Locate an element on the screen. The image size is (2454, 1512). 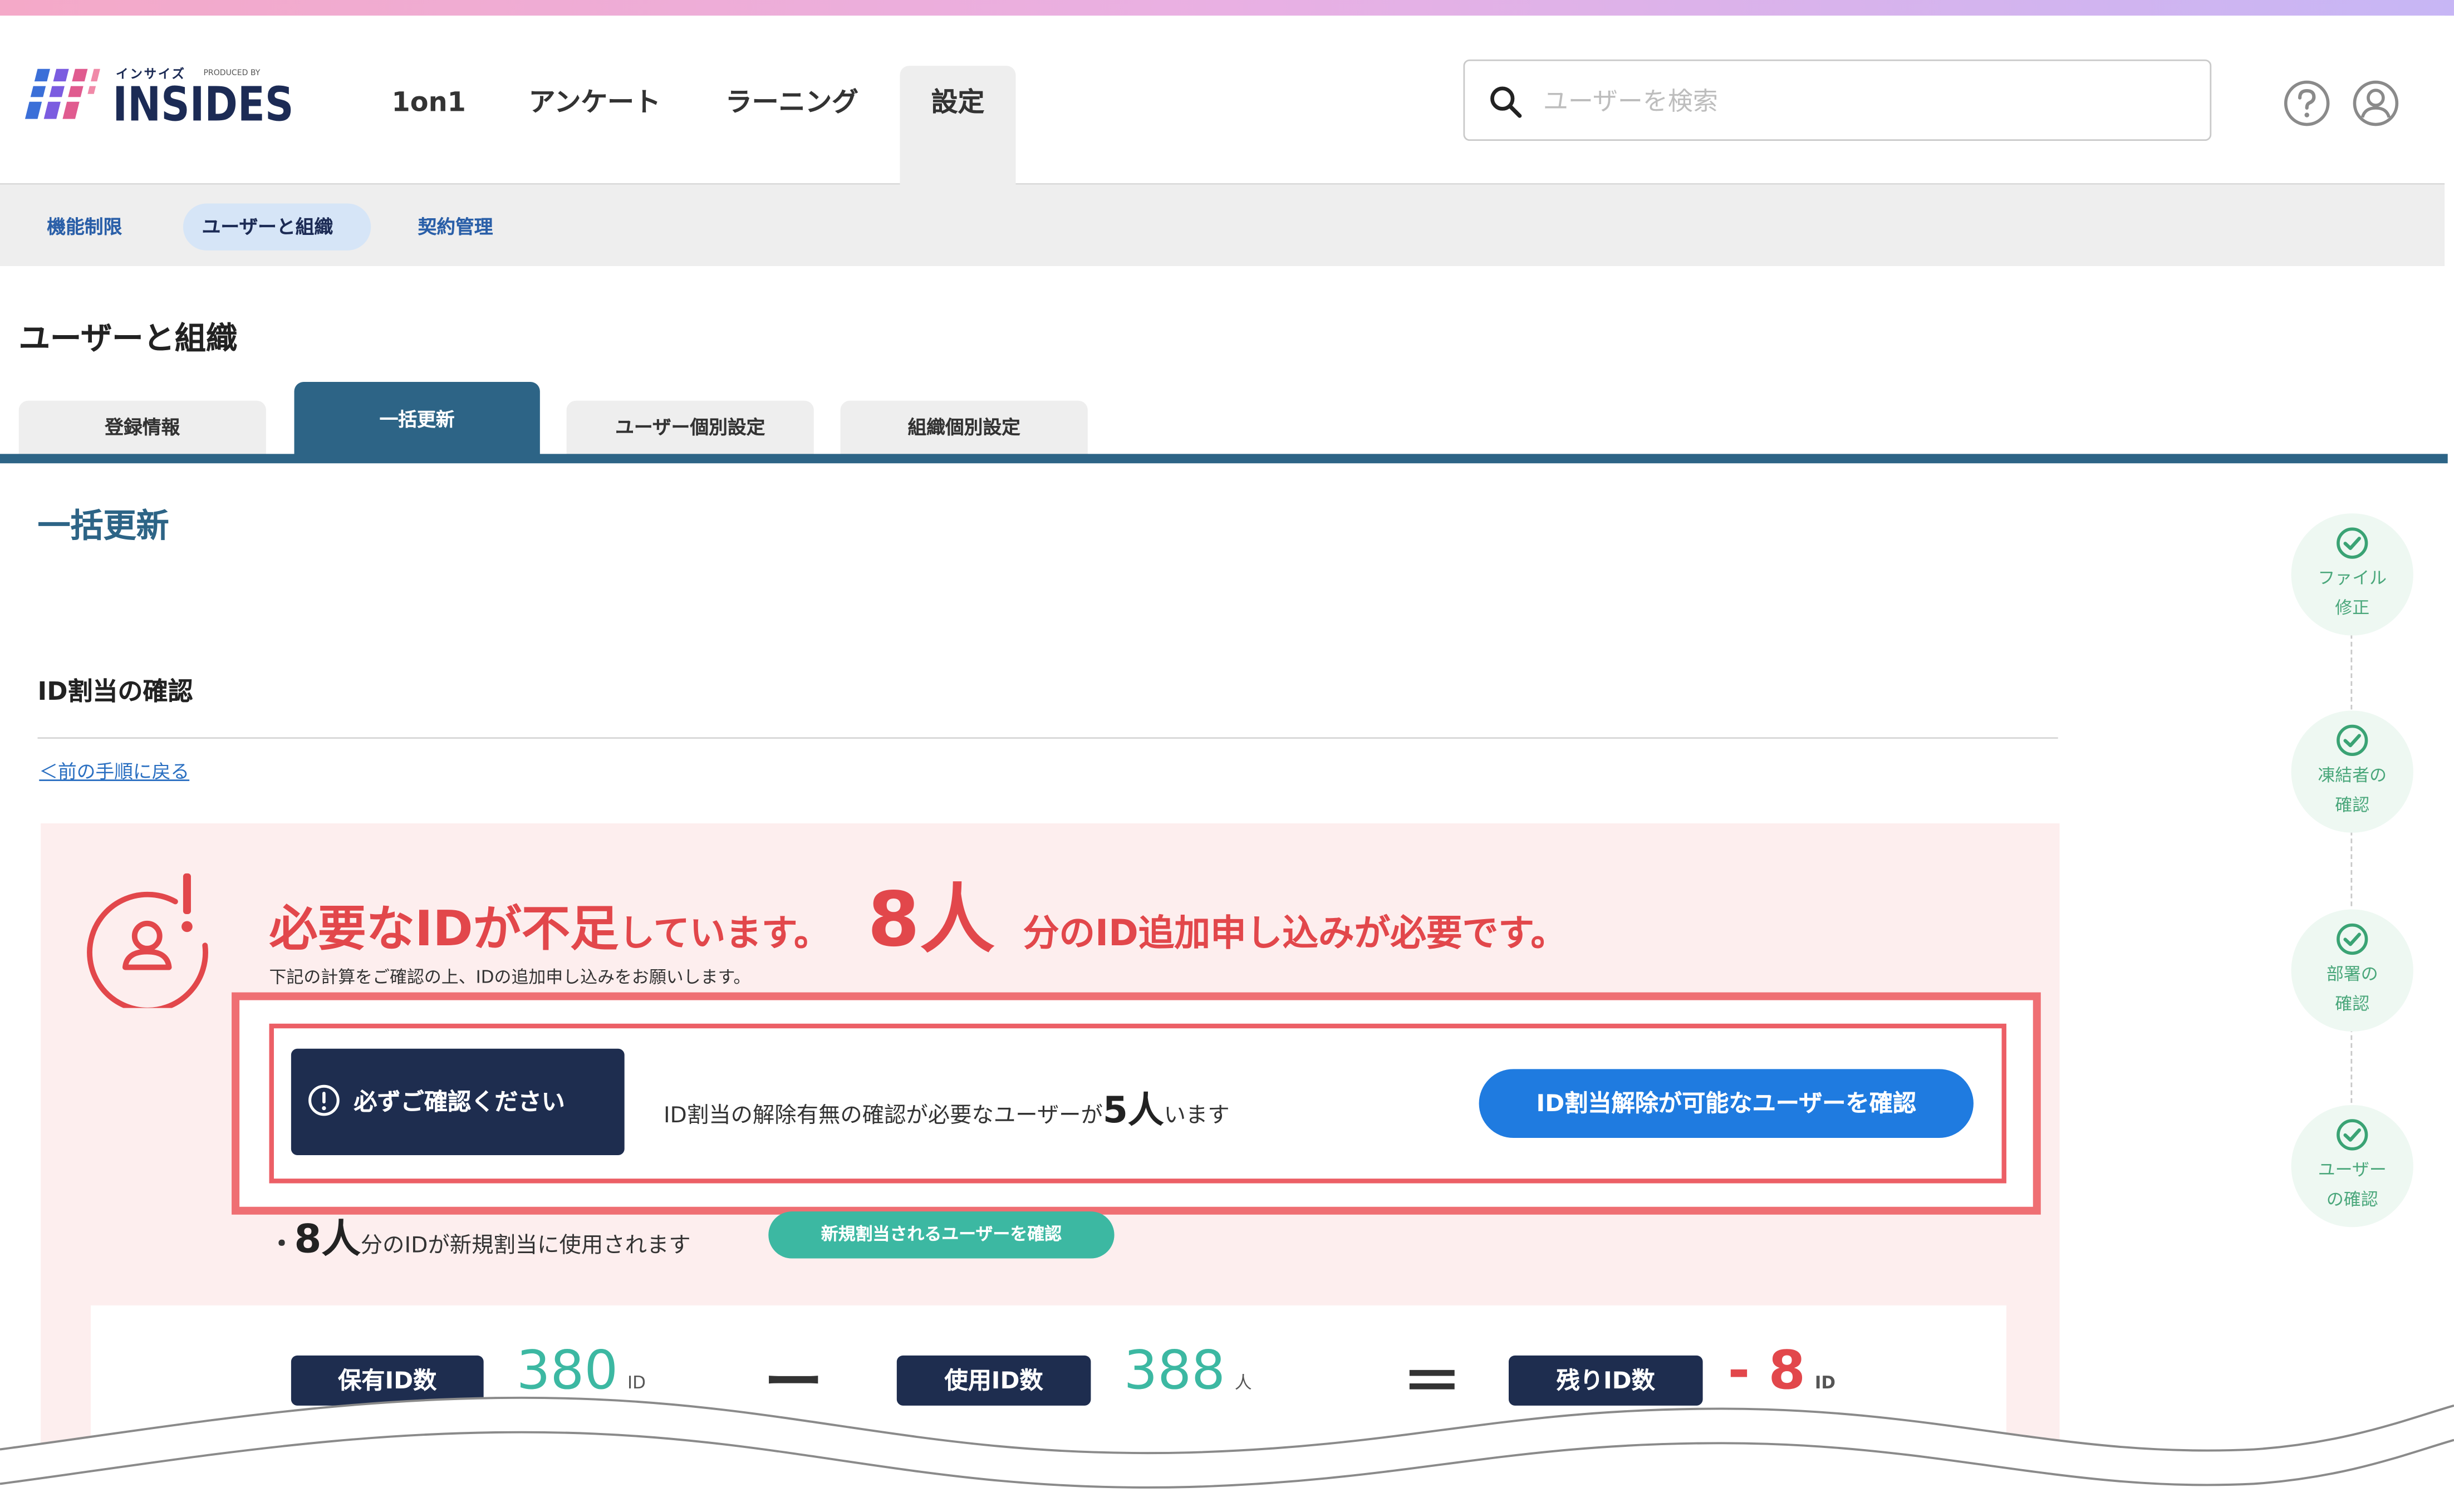
settings-subnav: 機能制限 ユーザーと組織 契約管理 is located at coordinates (1223, 225).